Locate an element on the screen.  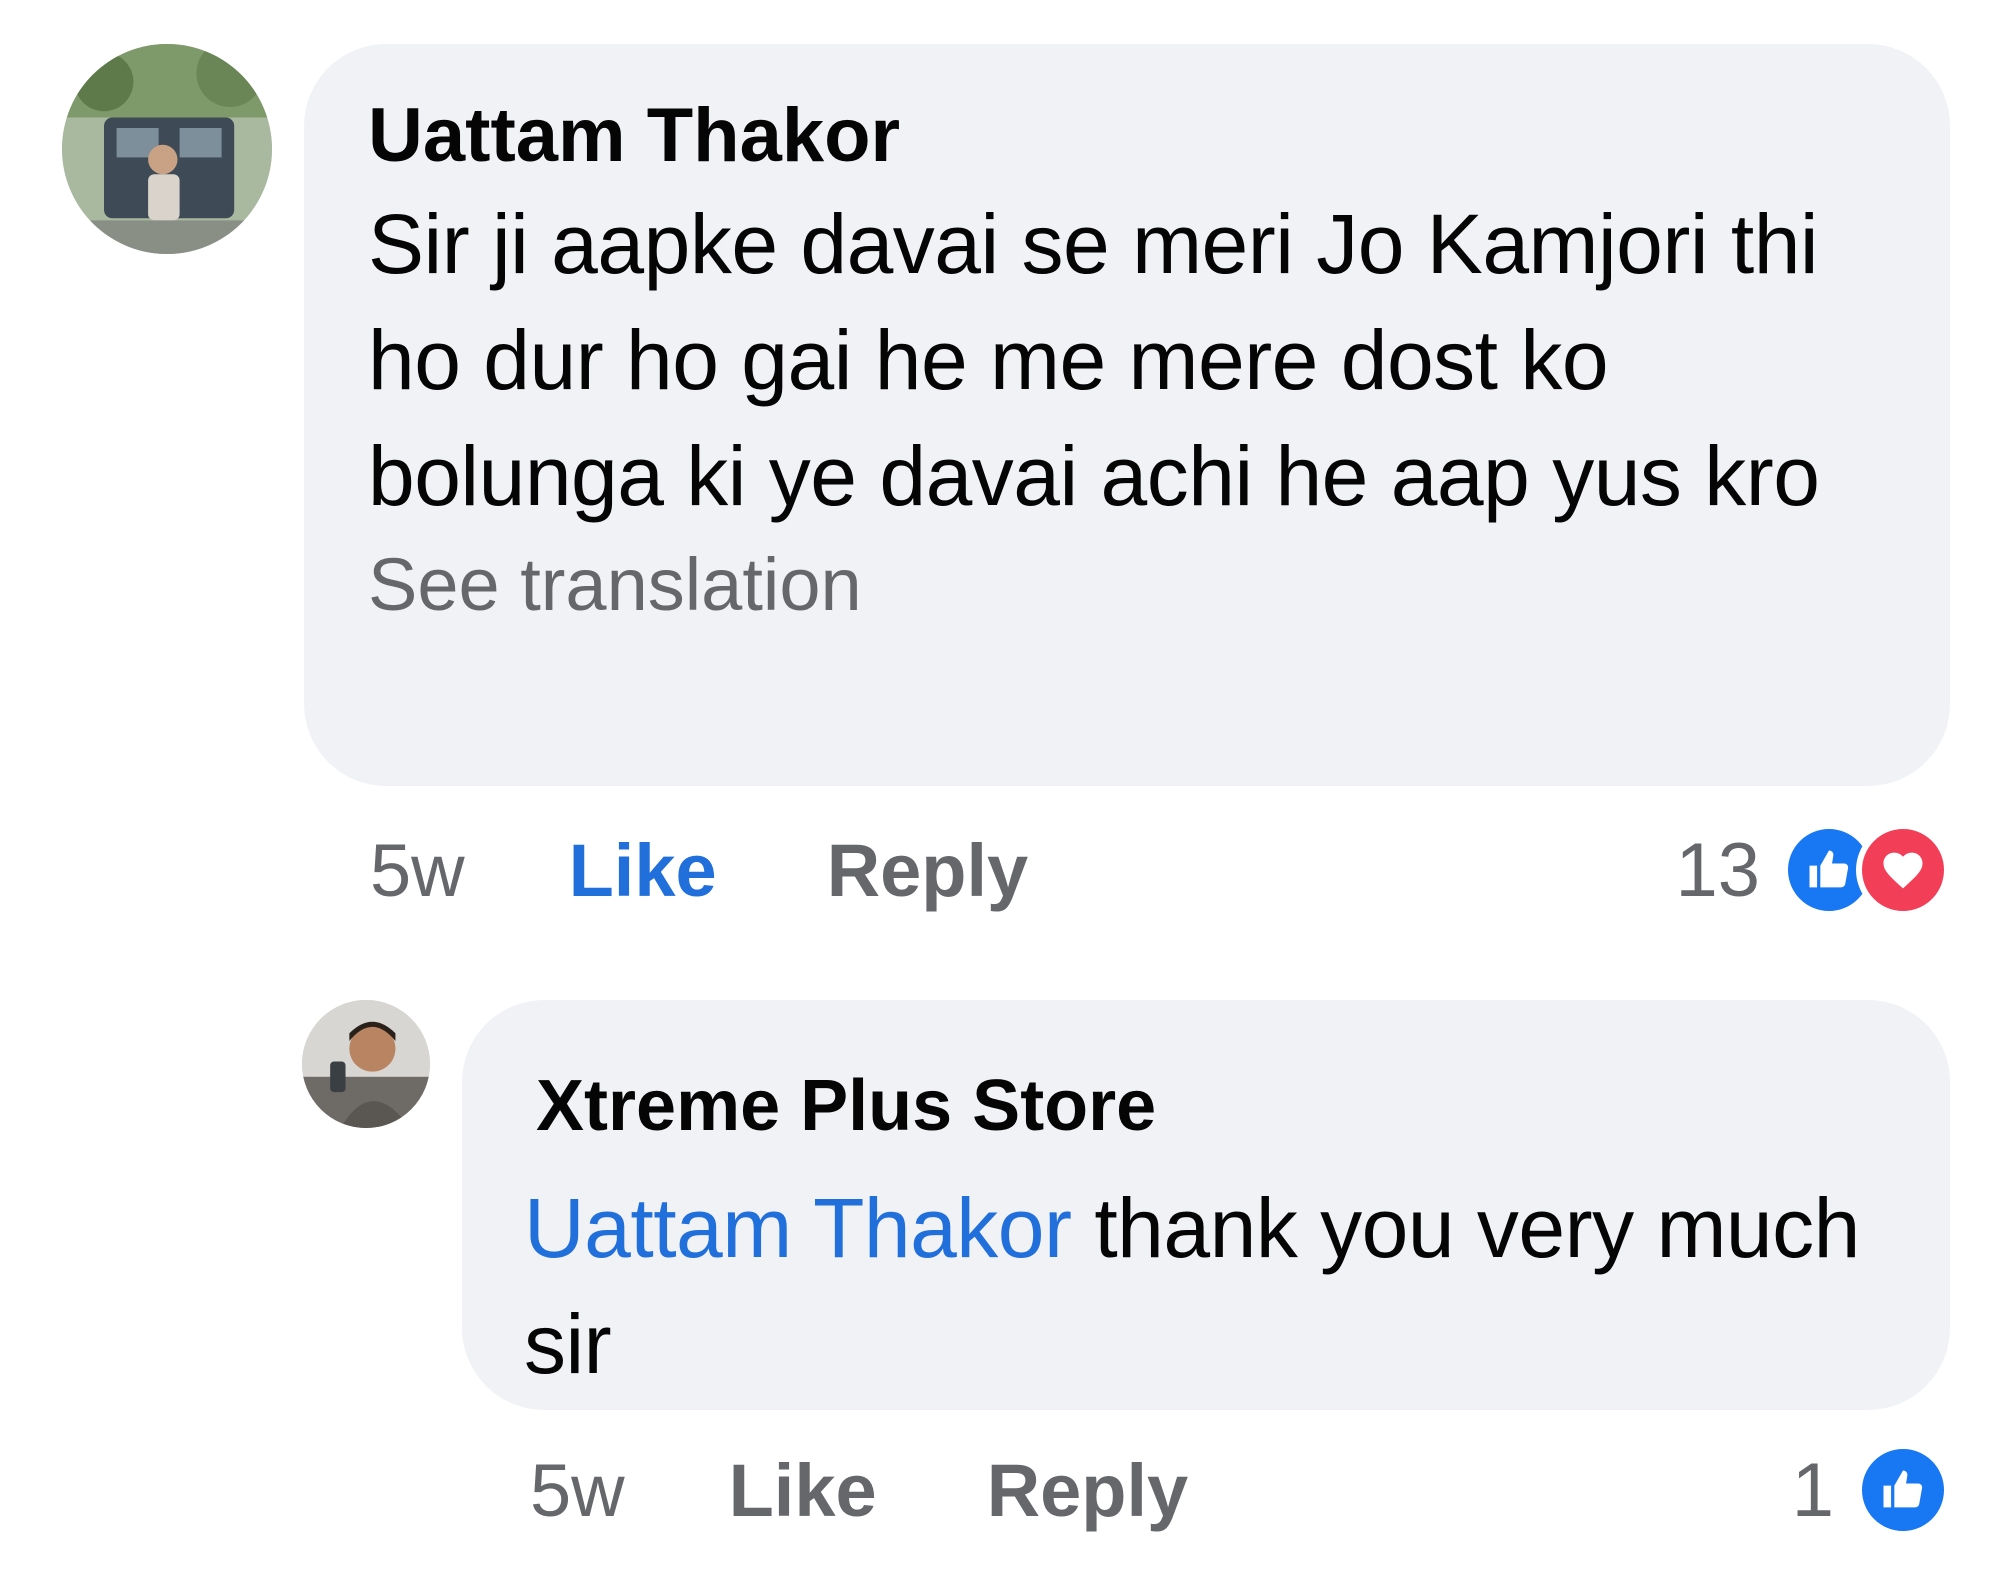
comment-text: Uattam Thakor thank you very much sir is located at coordinates (1207, 1286).